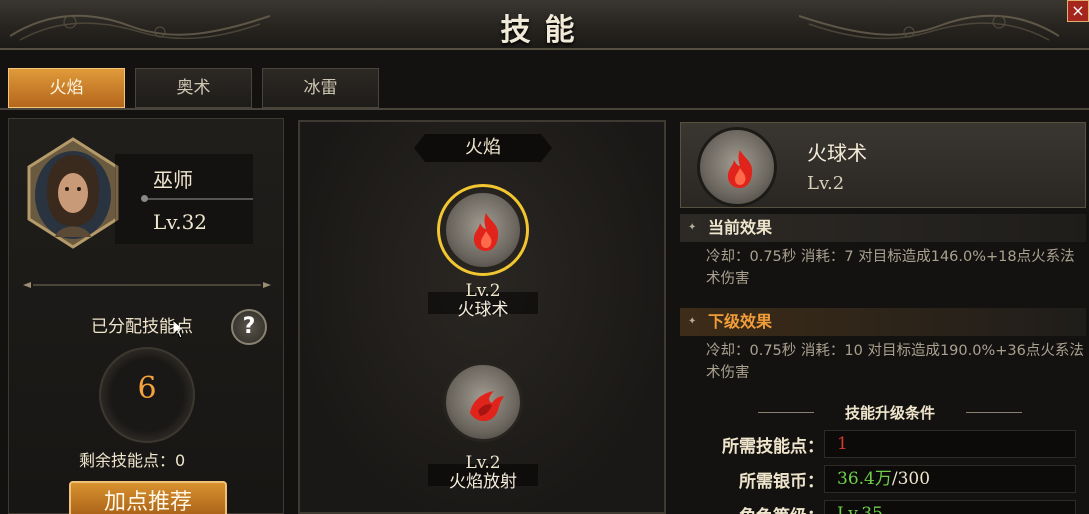  Describe the element at coordinates (487, 406) in the screenshot. I see `flame-burst-icon` at that location.